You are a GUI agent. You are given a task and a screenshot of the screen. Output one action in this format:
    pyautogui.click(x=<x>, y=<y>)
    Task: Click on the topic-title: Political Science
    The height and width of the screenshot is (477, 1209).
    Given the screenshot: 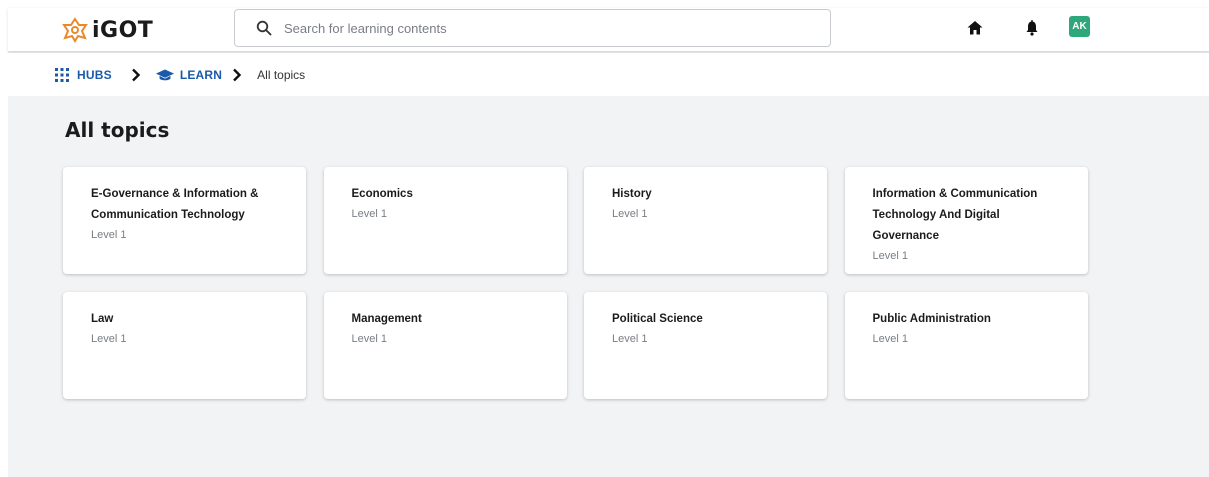 What is the action you would take?
    pyautogui.click(x=657, y=319)
    